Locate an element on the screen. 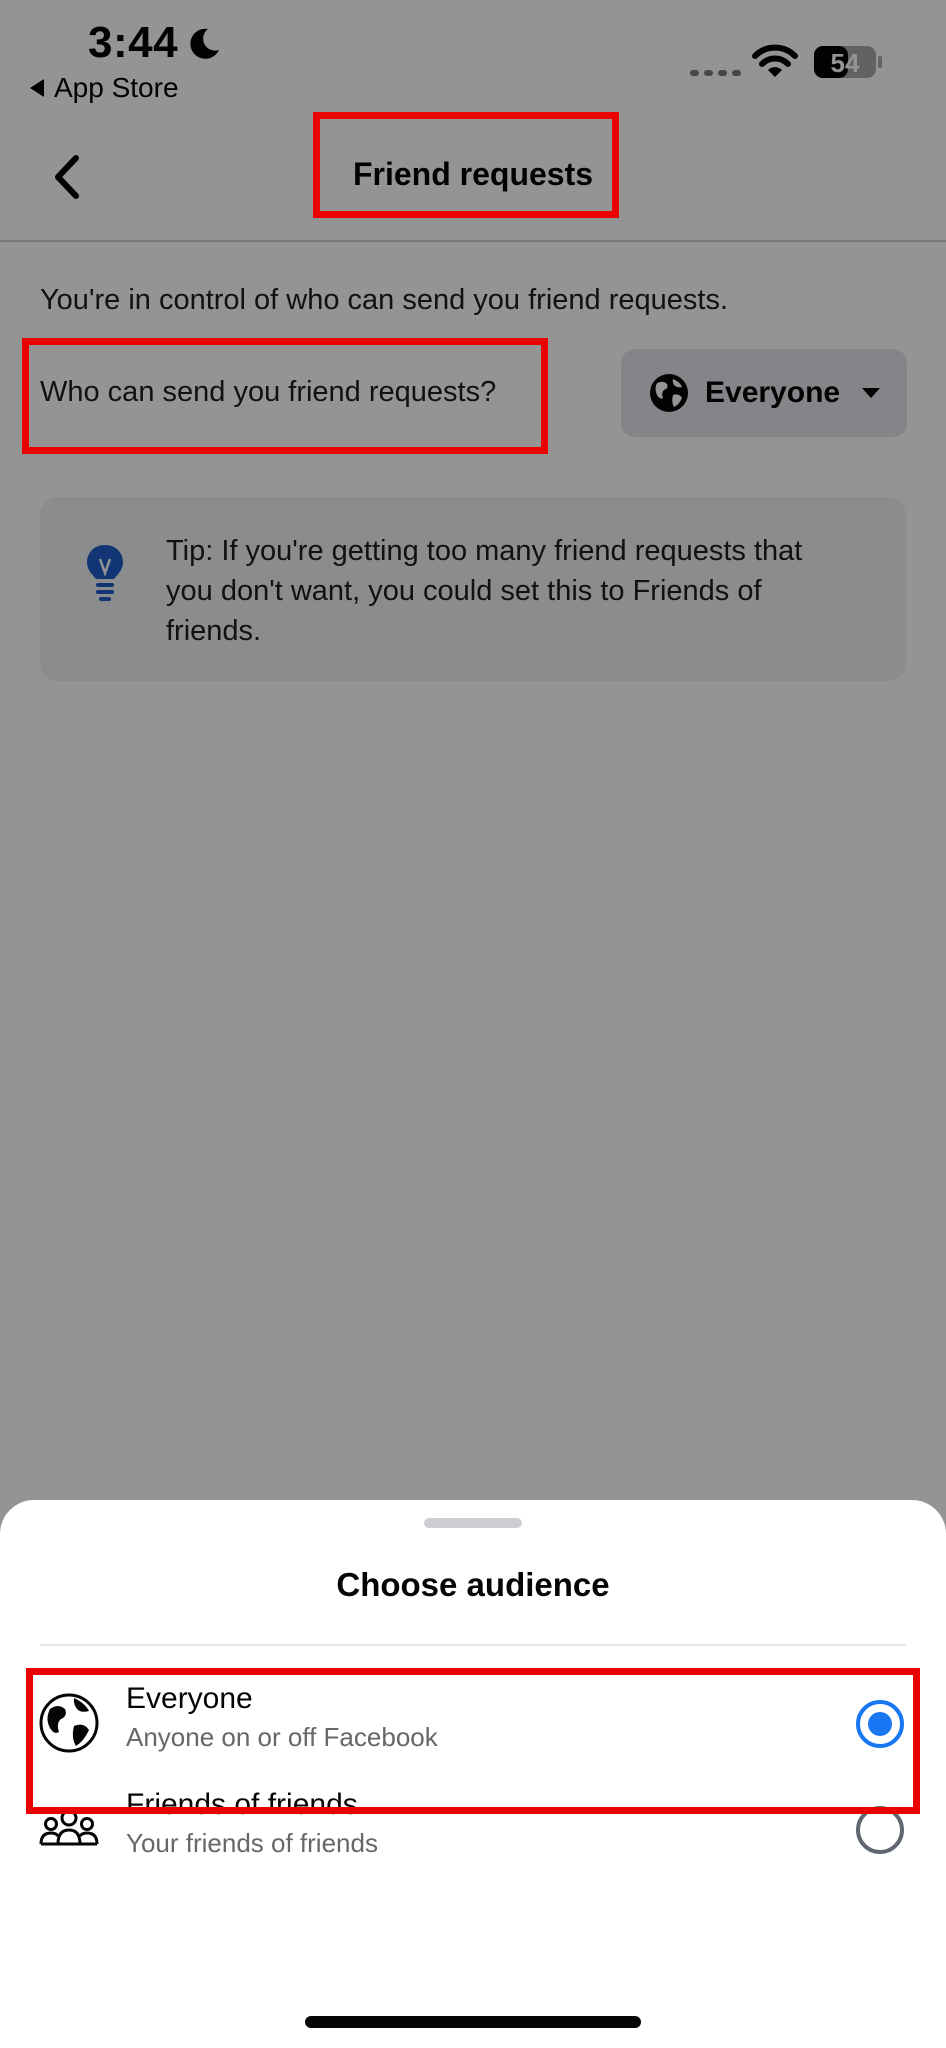 This screenshot has width=946, height=2048. sheet-divider is located at coordinates (473, 1645).